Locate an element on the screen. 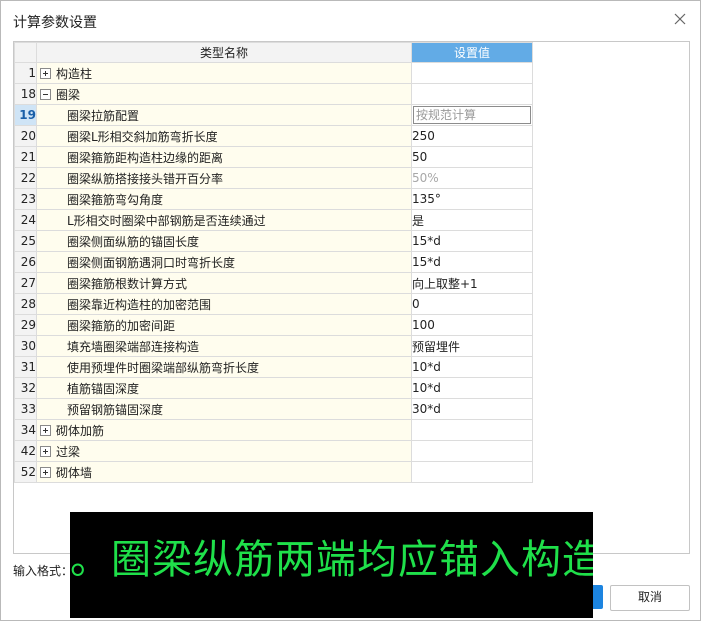  setting-value-cell: 是 is located at coordinates (472, 220).